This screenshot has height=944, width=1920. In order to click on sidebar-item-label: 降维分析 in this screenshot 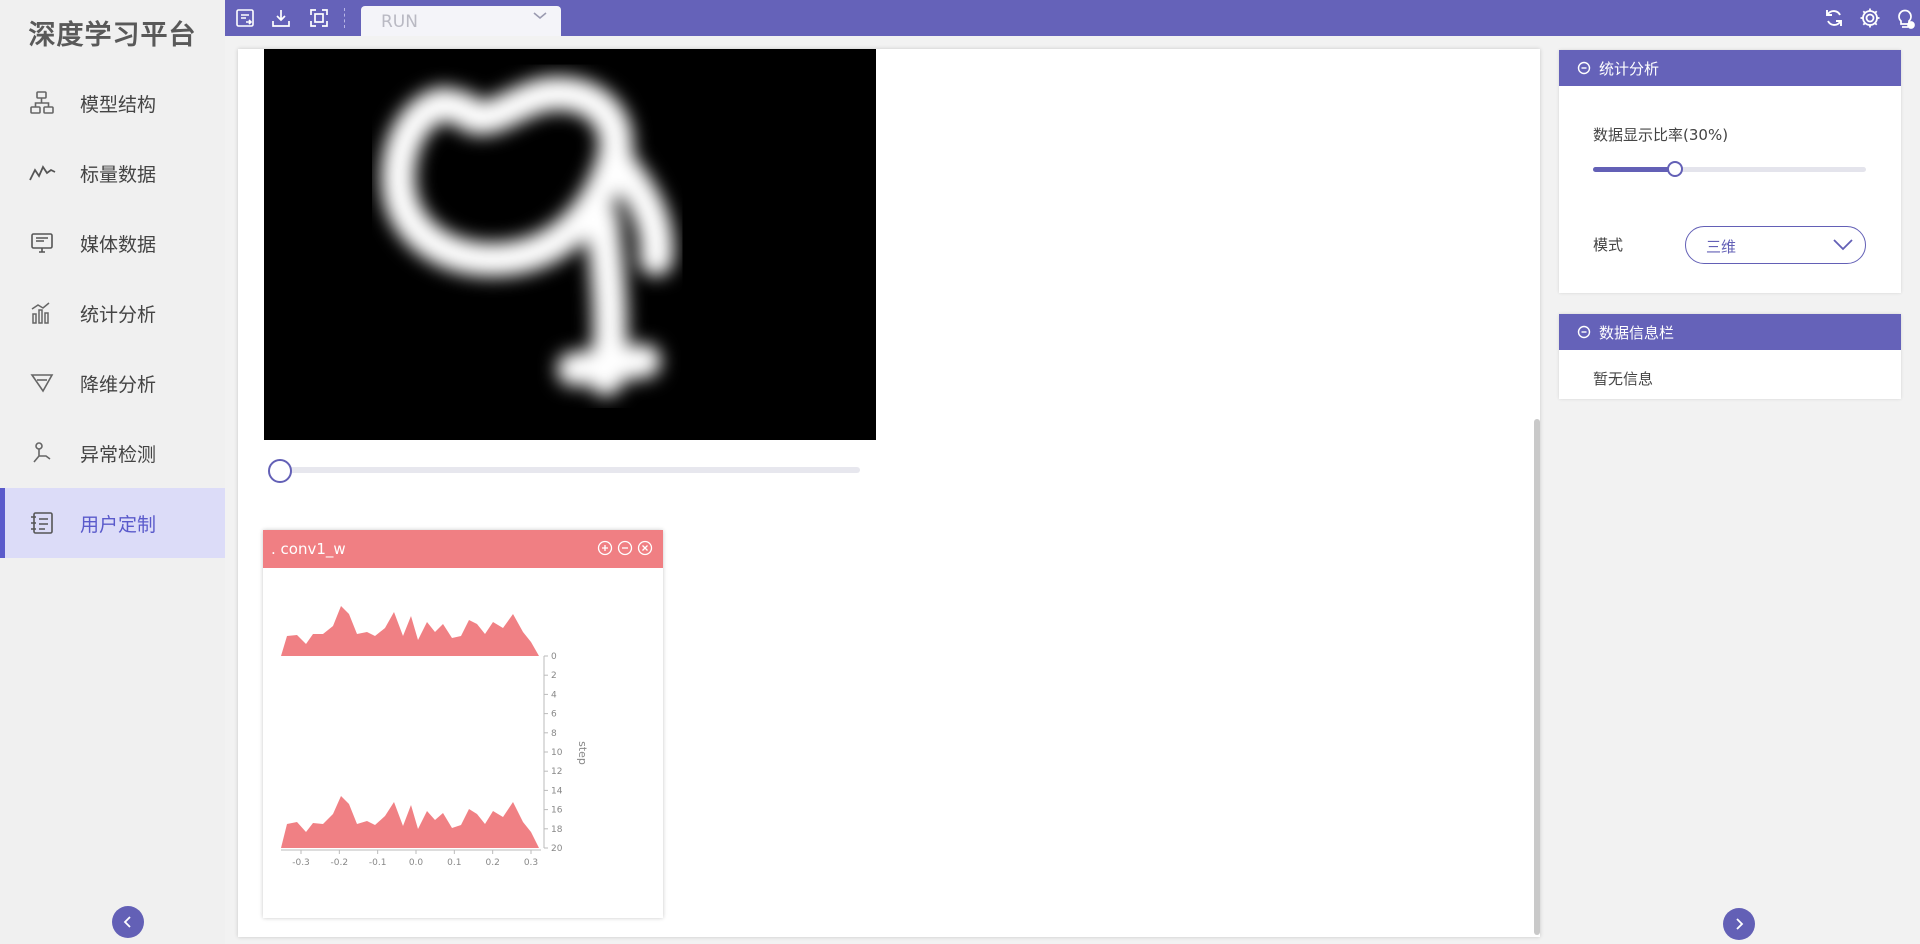, I will do `click(118, 384)`.